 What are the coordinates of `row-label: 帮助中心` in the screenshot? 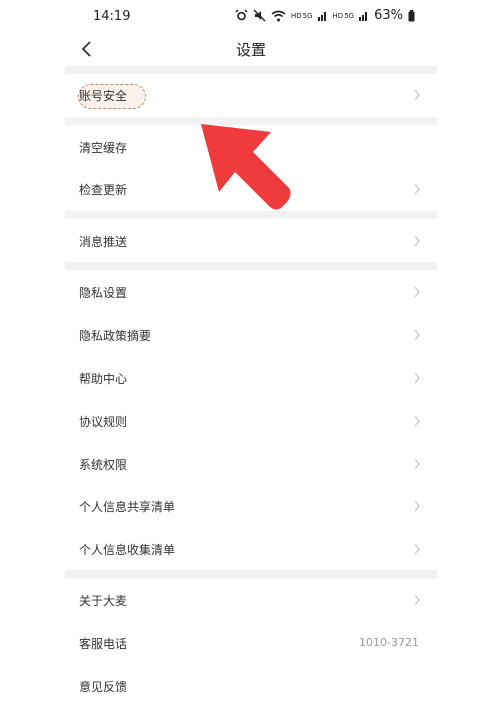 It's located at (103, 379).